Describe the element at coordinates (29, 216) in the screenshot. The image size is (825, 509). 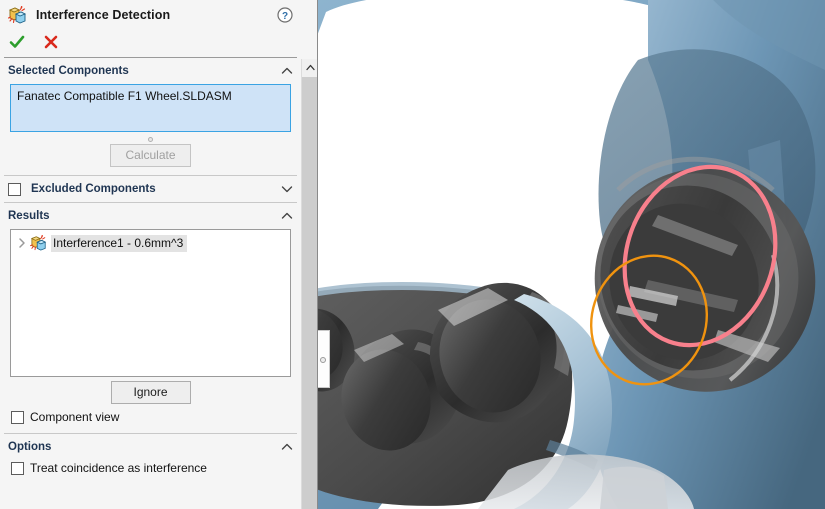
I see `results-label: Results` at that location.